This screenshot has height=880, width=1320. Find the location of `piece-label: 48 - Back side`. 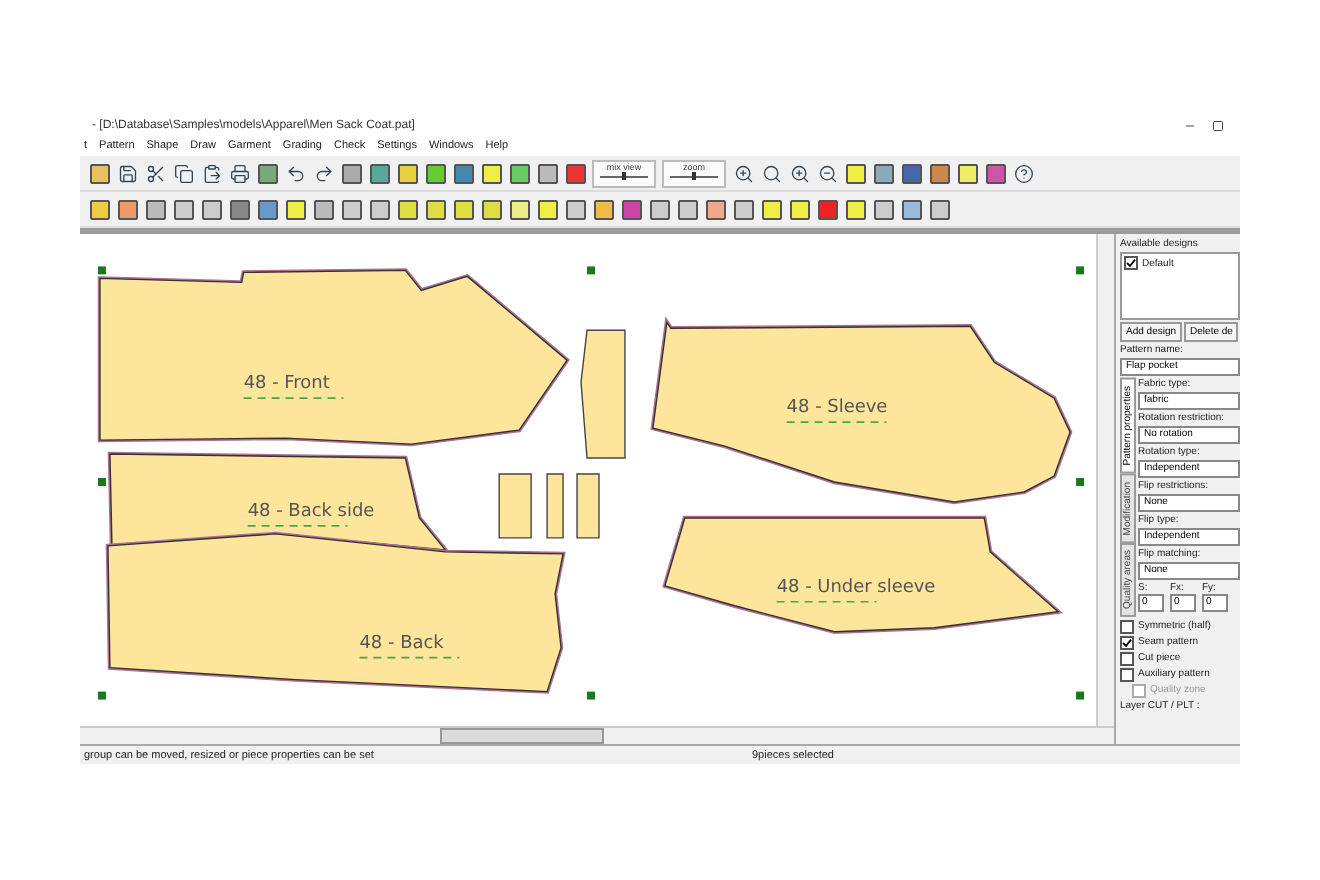

piece-label: 48 - Back side is located at coordinates (311, 511).